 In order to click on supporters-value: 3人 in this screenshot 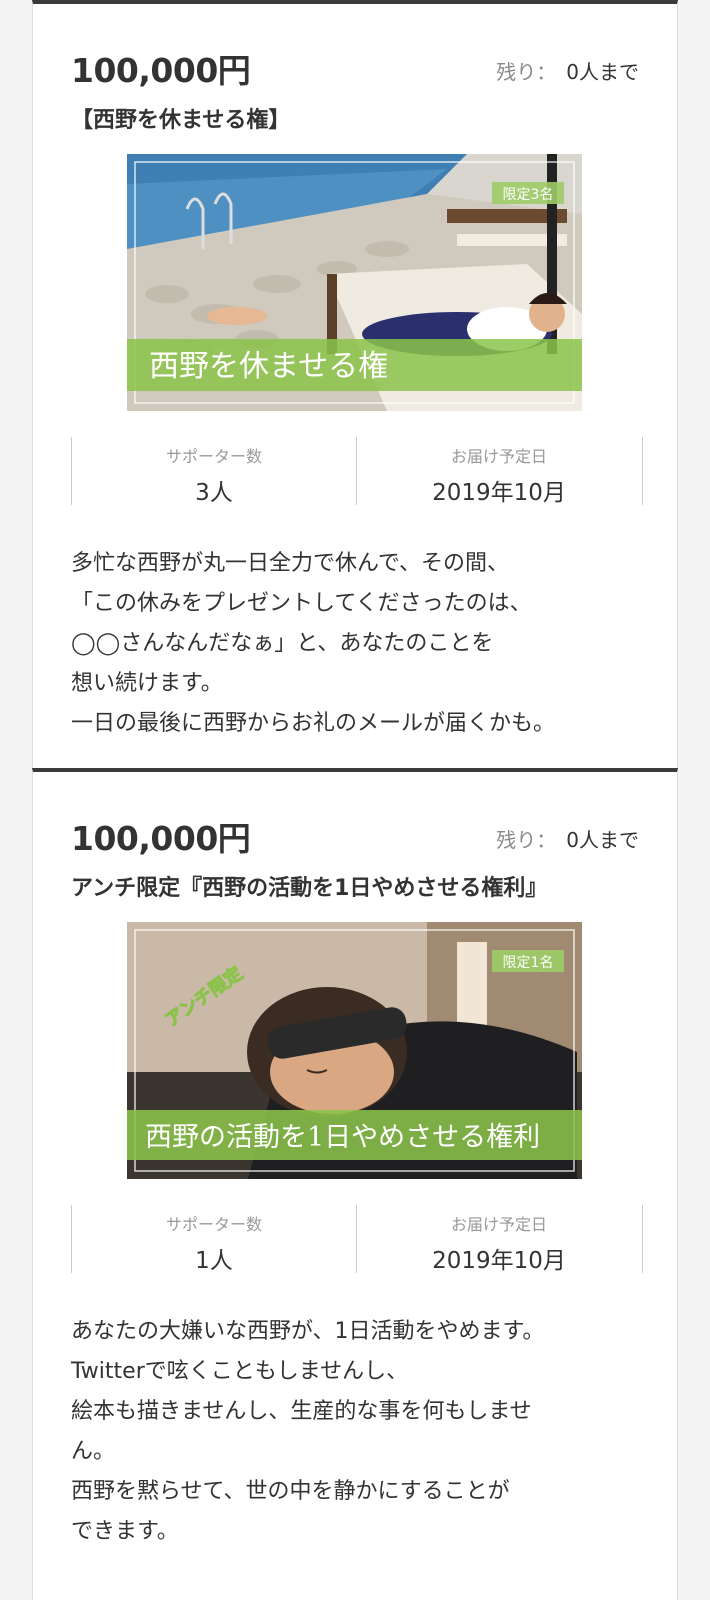, I will do `click(214, 493)`.